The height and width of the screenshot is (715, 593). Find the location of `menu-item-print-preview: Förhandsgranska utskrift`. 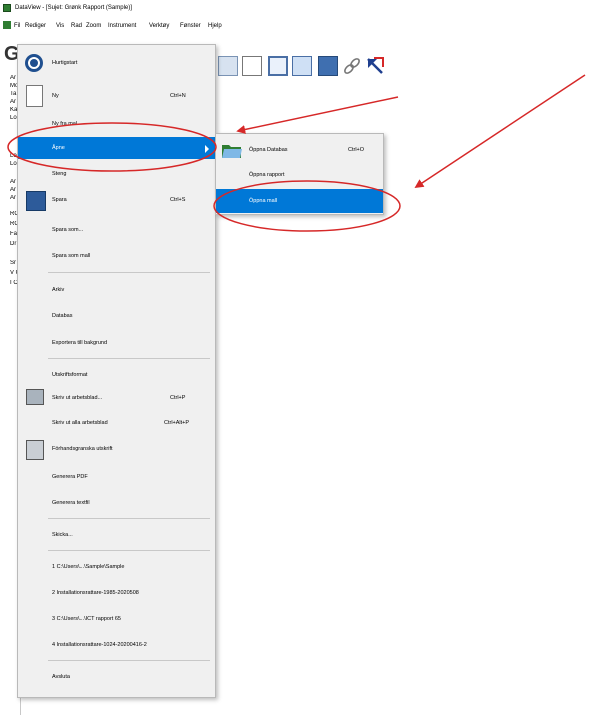

menu-item-print-preview: Förhandsgranska utskrift is located at coordinates (116, 450).